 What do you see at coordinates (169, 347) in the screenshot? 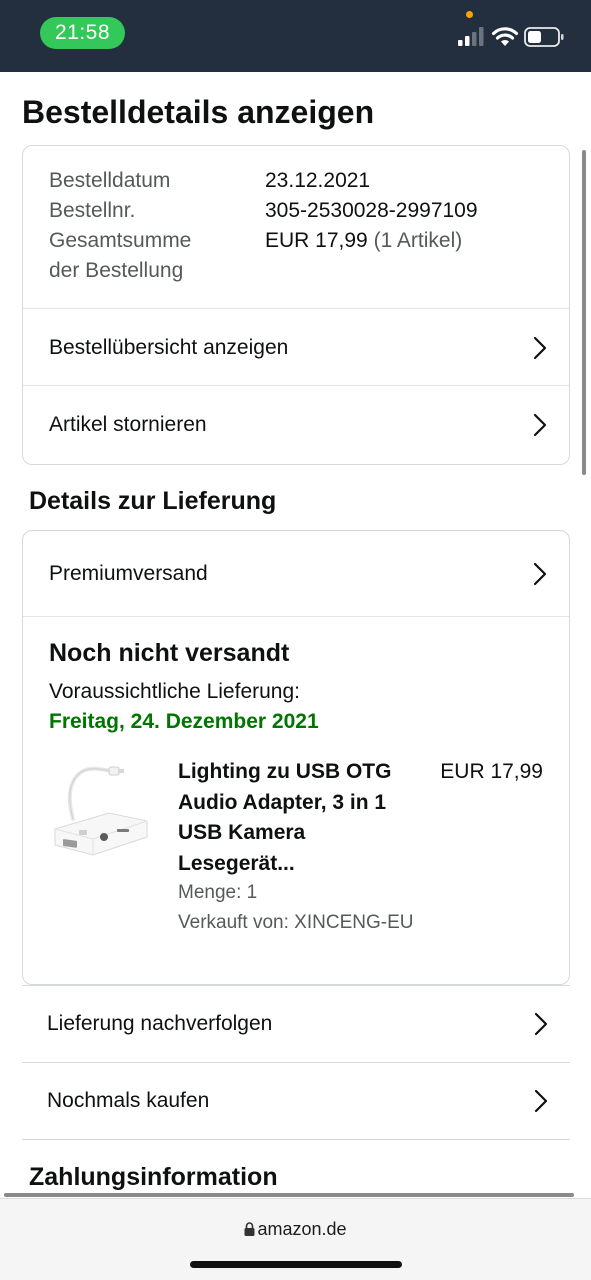
I see `order-summary-link-label: Bestellübersicht anzeigen` at bounding box center [169, 347].